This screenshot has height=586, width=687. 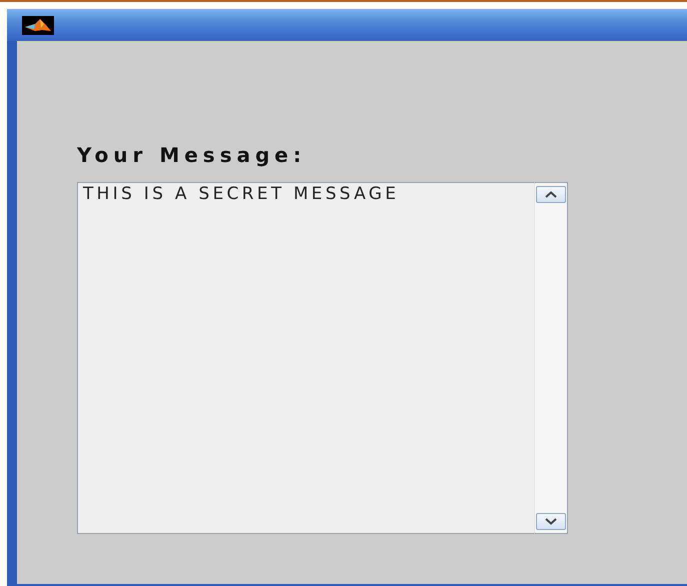 I want to click on scroll-up-button, so click(x=551, y=194).